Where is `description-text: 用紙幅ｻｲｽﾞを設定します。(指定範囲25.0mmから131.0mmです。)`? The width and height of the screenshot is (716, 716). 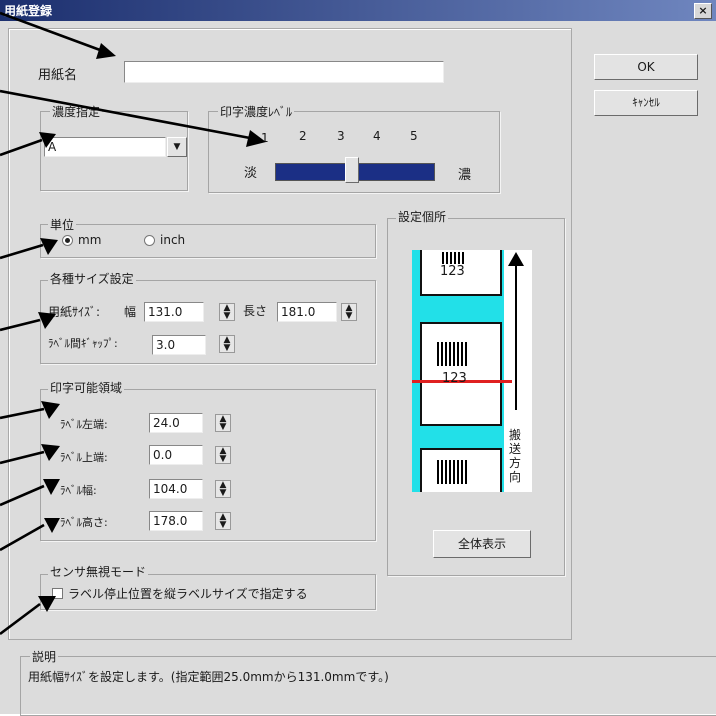
description-text: 用紙幅ｻｲｽﾞを設定します。(指定範囲25.0mmから131.0mmです。) is located at coordinates (208, 677).